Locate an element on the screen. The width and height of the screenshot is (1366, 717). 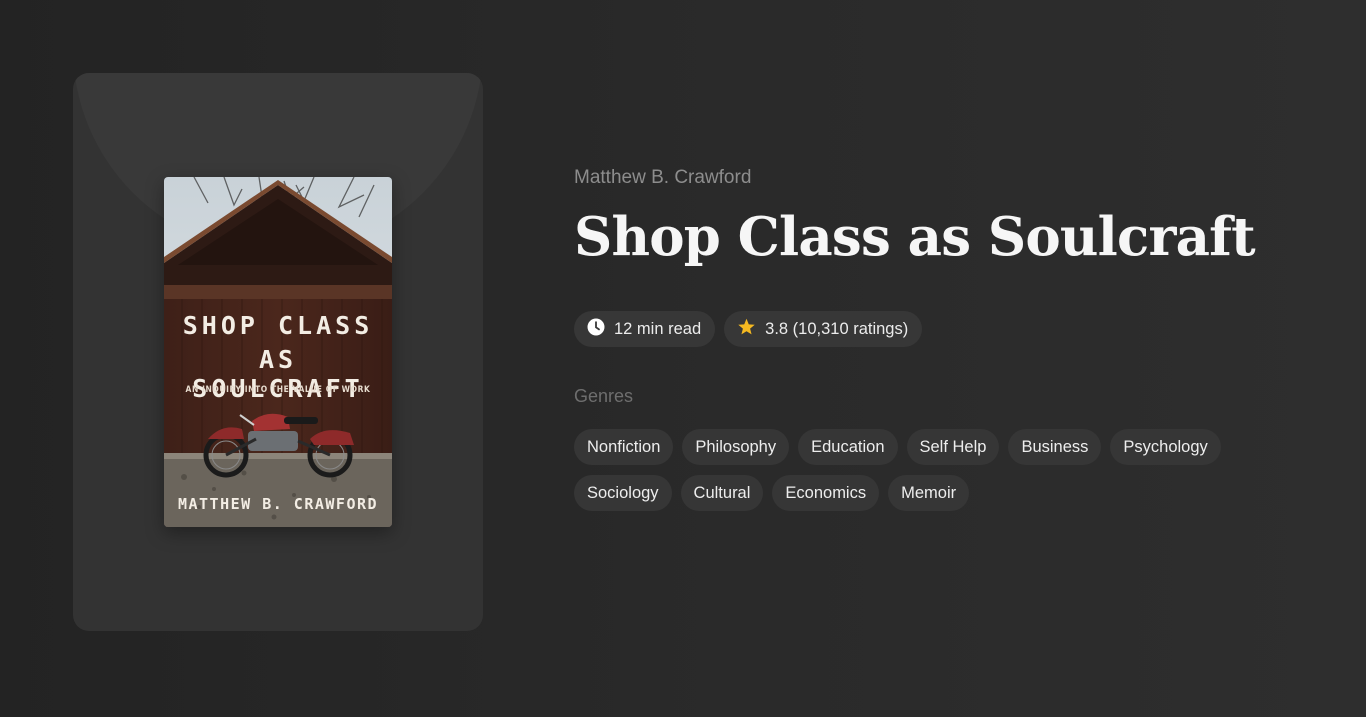
rating-pill: 3.8 (10,310 ratings) is located at coordinates (823, 329).